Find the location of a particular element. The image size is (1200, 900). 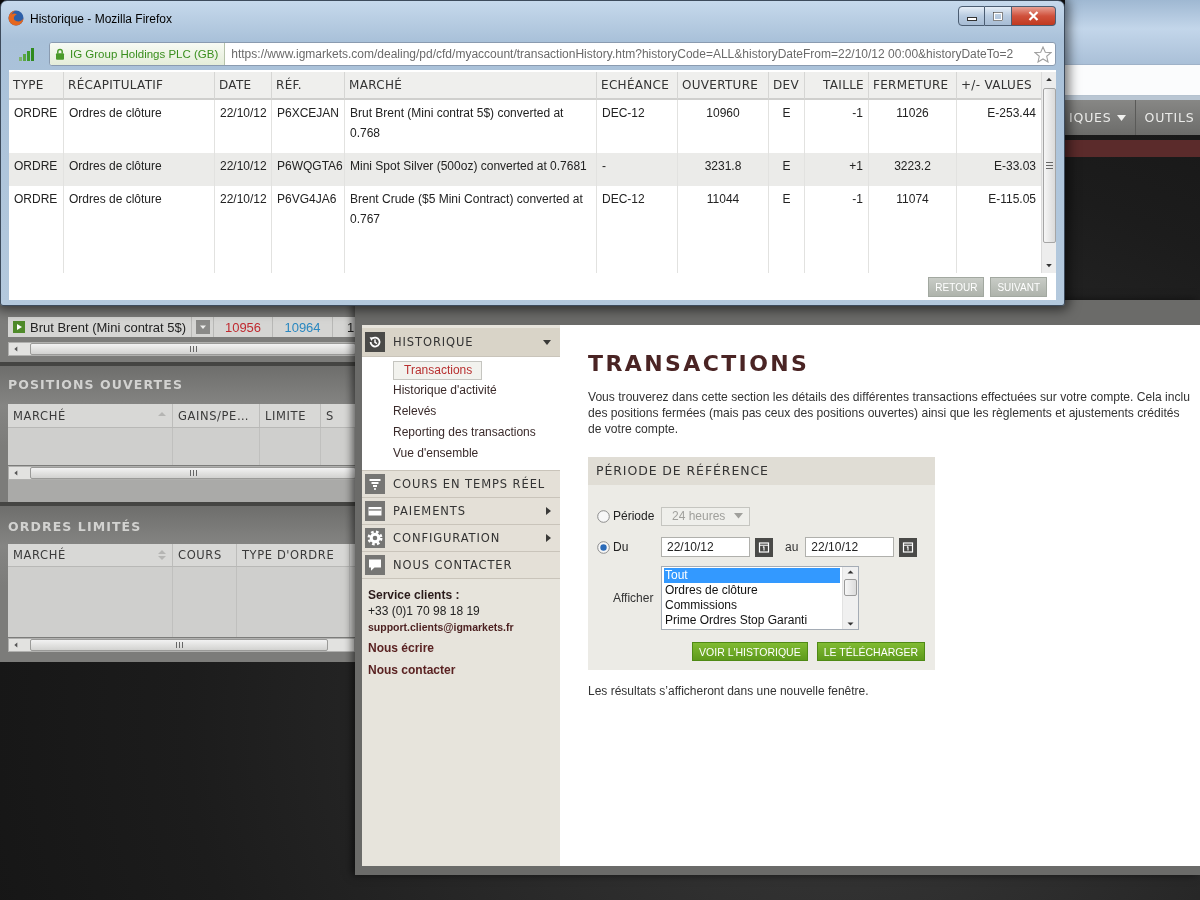

column-header: RÉCAPITULATIF is located at coordinates (138, 86).